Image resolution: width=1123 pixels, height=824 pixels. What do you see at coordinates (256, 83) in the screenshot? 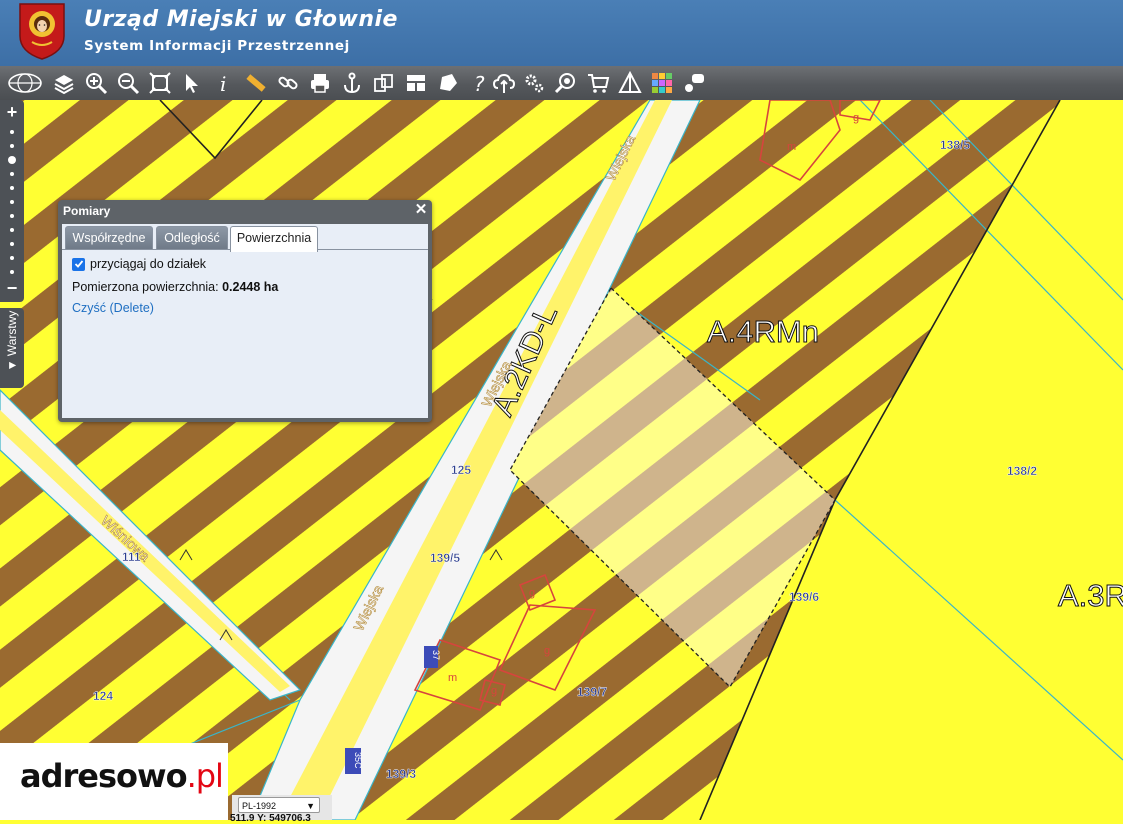
I see `ruler-icon` at bounding box center [256, 83].